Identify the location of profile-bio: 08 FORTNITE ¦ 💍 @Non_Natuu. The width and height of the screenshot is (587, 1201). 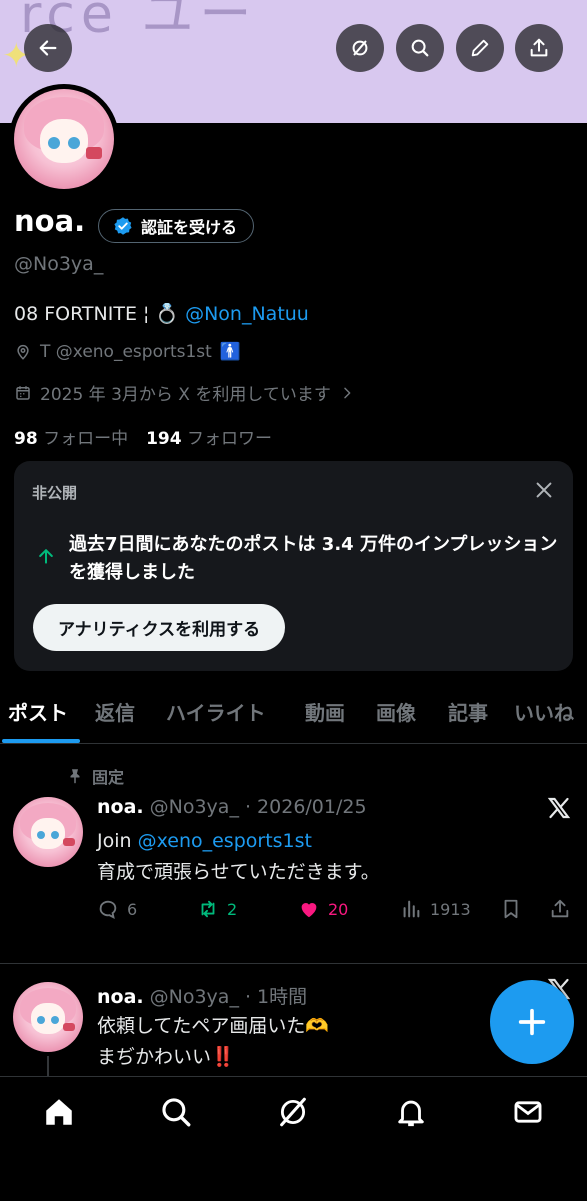
(161, 314).